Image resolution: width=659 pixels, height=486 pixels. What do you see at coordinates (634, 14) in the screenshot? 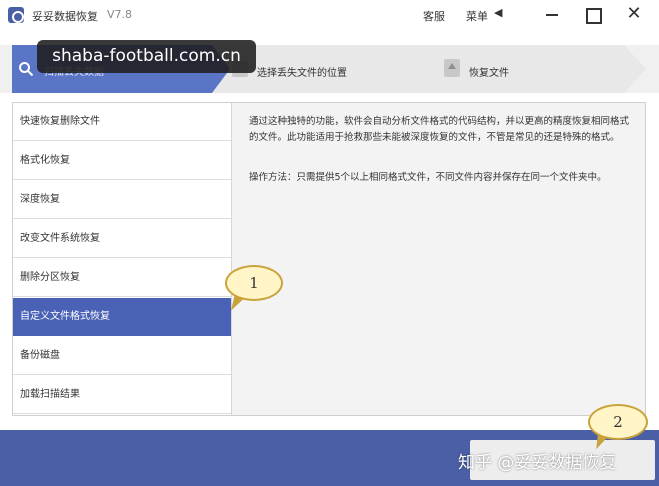
I see `close-button: ✕` at bounding box center [634, 14].